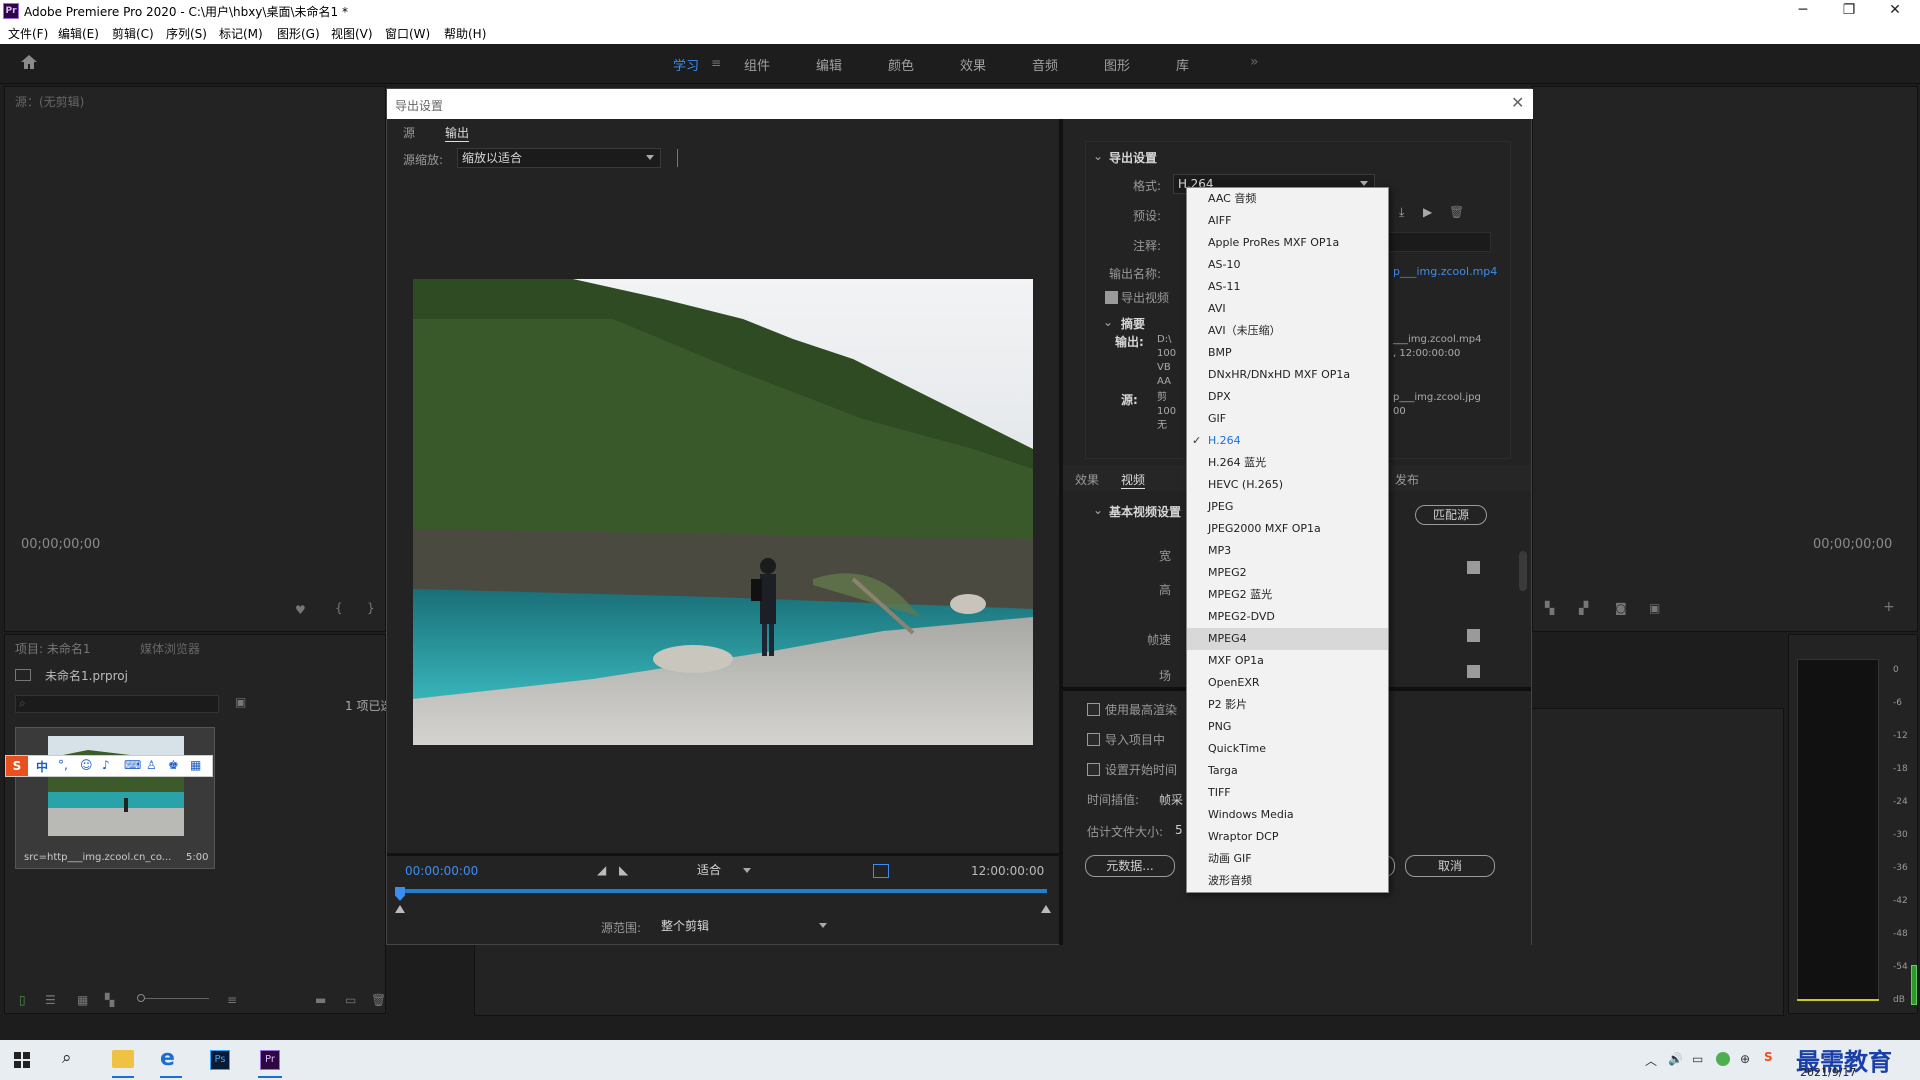 This screenshot has width=1920, height=1080. Describe the element at coordinates (723, 891) in the screenshot. I see `source-range-bar` at that location.